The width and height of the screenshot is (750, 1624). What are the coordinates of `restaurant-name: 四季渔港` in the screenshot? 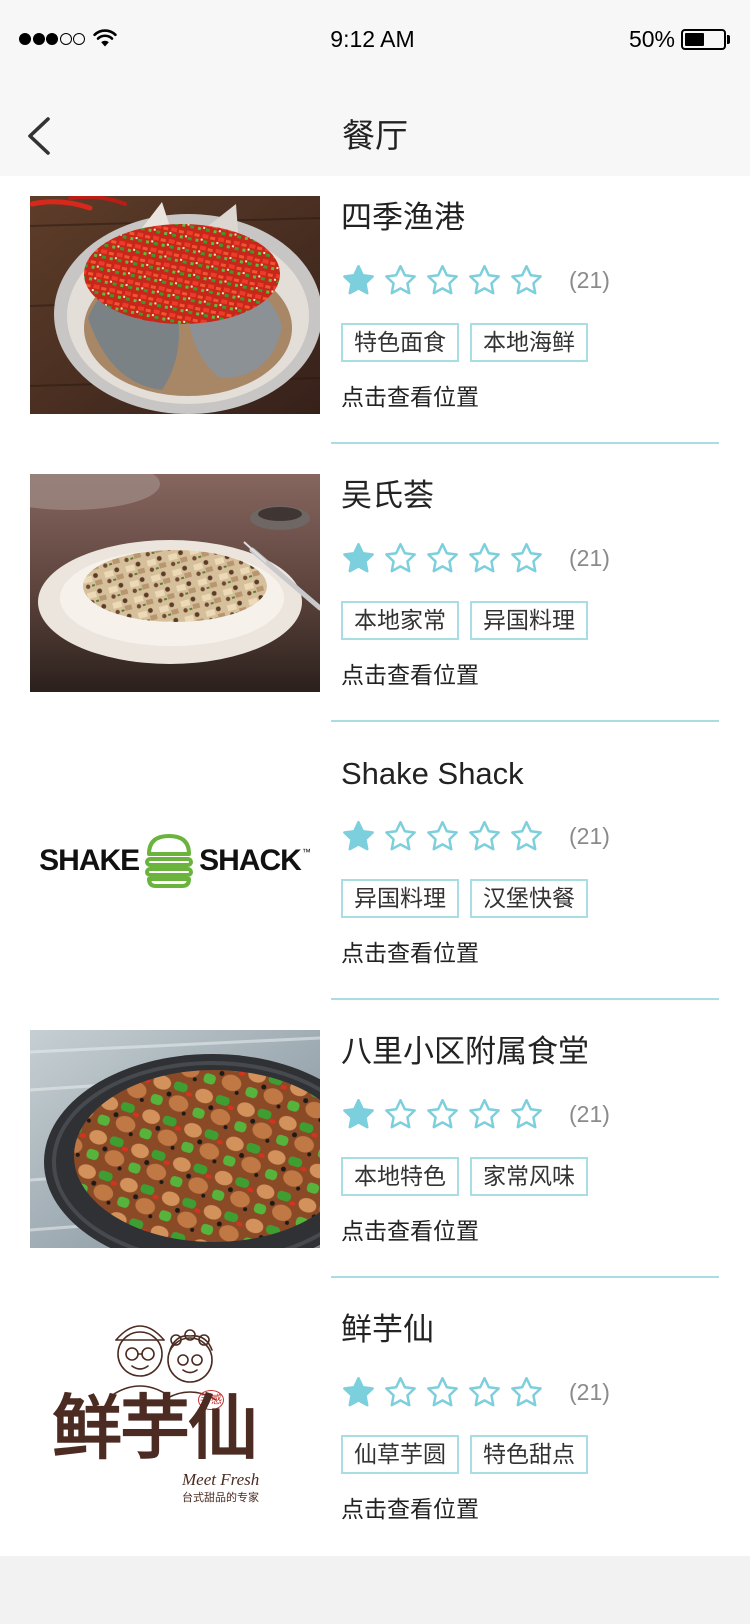 It's located at (403, 217).